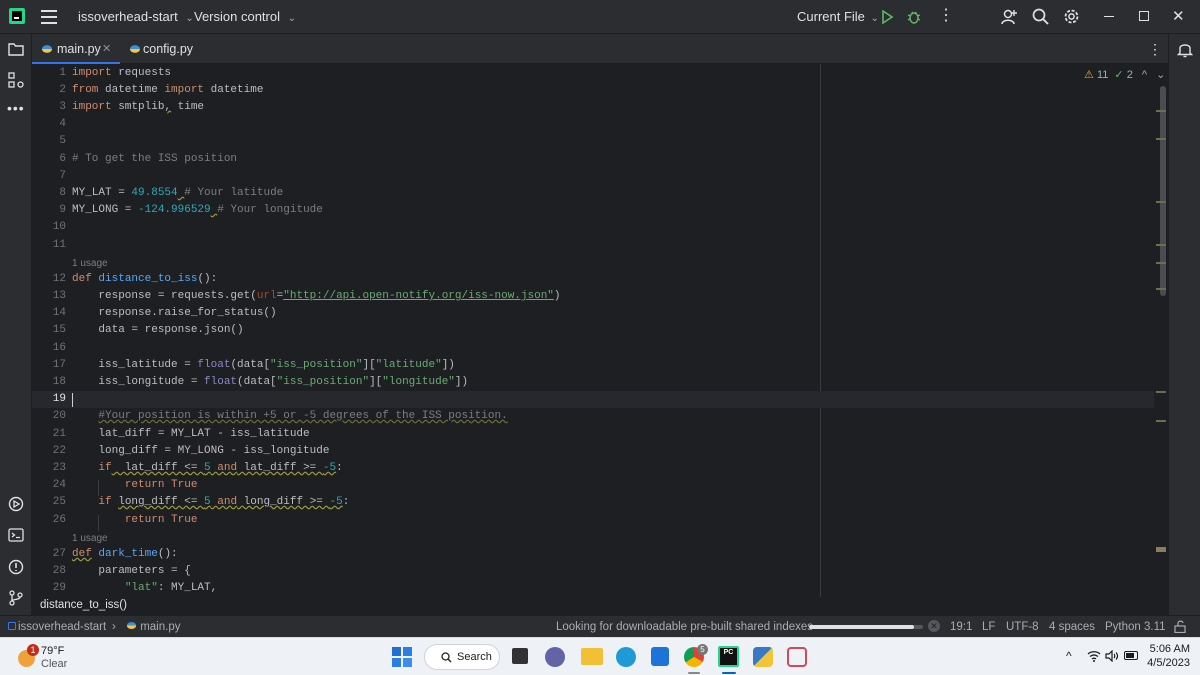 This screenshot has height=675, width=1200. What do you see at coordinates (1112, 656) in the screenshot?
I see `volume-icon` at bounding box center [1112, 656].